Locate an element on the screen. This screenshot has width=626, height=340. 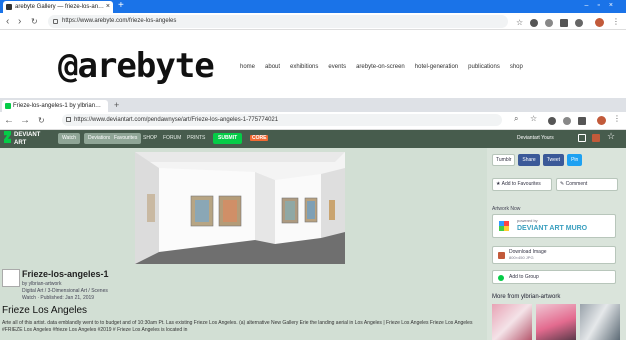
star-icon: ☆ is located at coordinates (611, 136).